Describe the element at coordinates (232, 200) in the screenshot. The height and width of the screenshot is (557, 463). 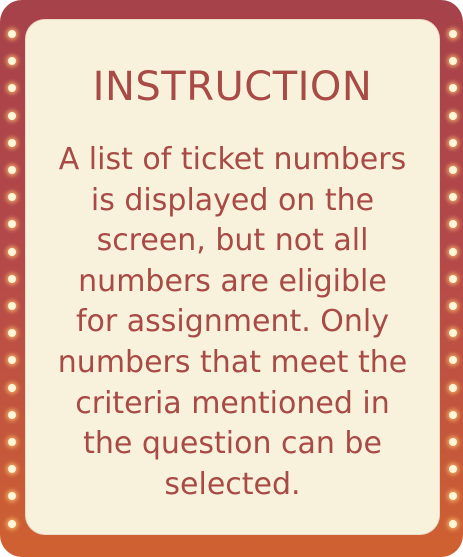
I see `instruction-line: is displayed on the` at that location.